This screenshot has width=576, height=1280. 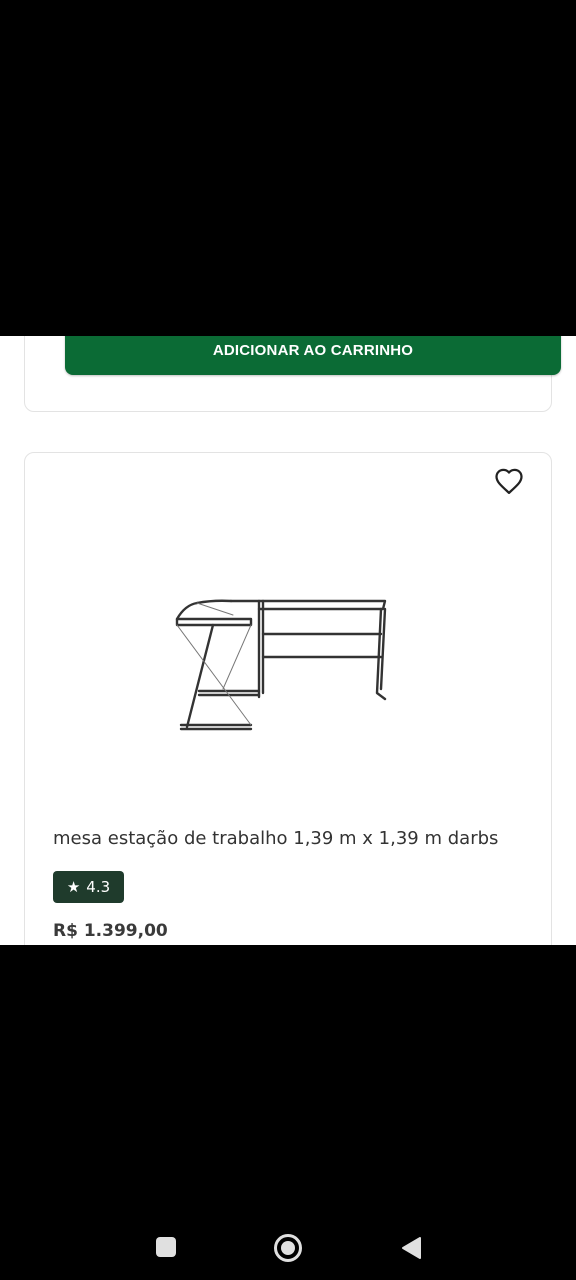 I want to click on home-button, so click(x=288, y=1248).